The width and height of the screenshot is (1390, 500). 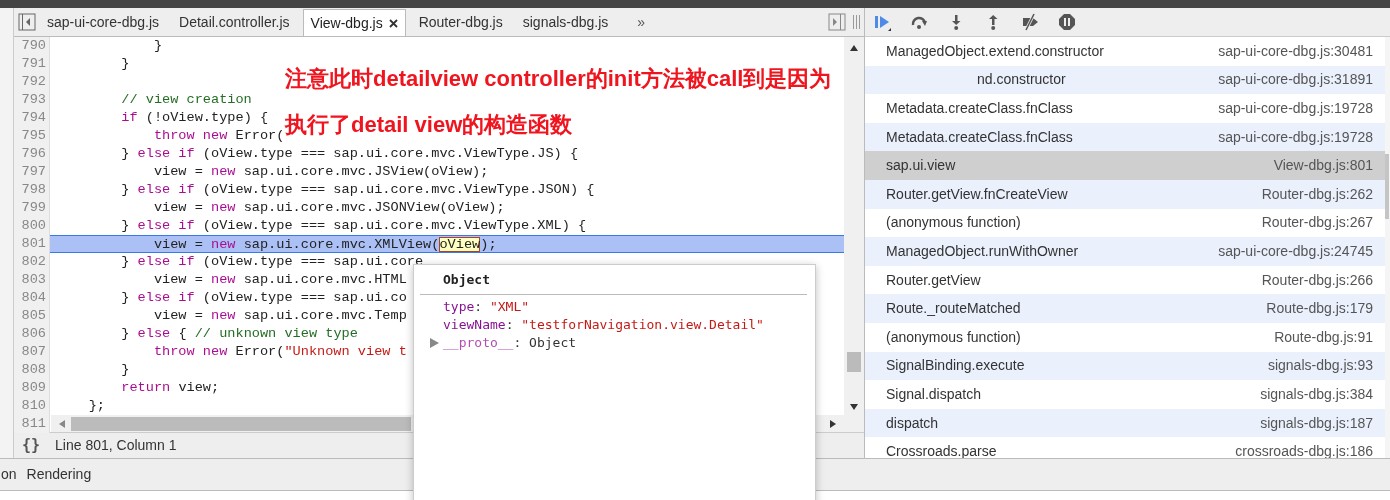 What do you see at coordinates (1125, 137) in the screenshot?
I see `call-frame: Metadata.createClass.fnClass sap-ui-core-dbg.js:19728` at bounding box center [1125, 137].